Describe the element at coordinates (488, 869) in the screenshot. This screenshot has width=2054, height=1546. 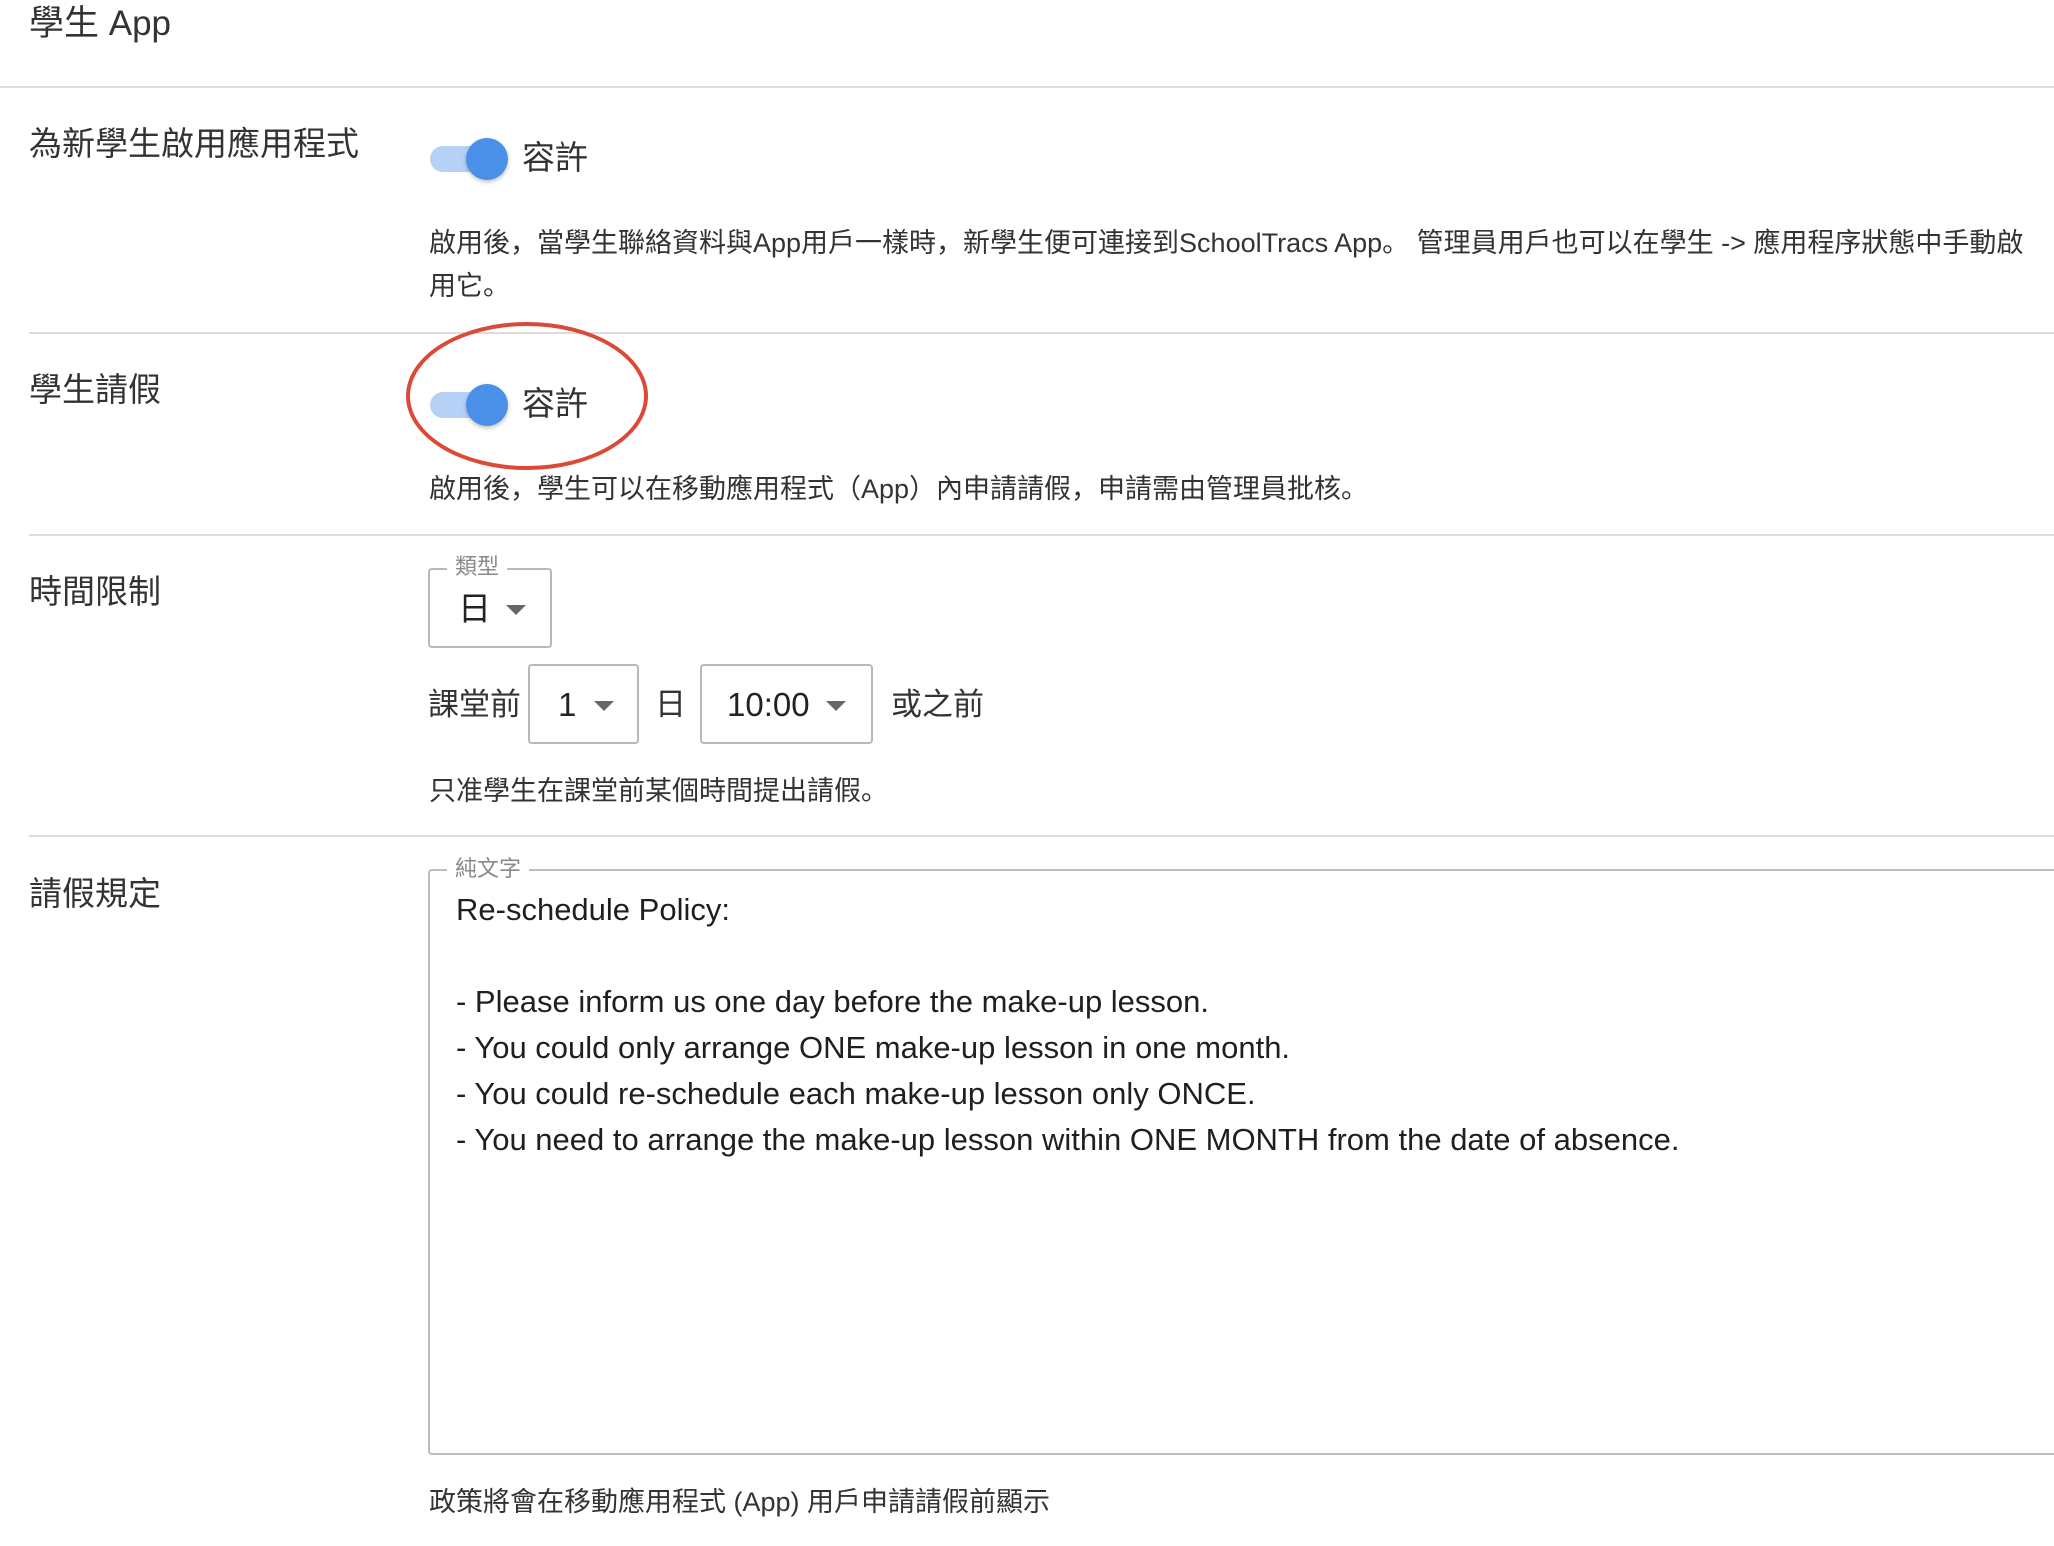
I see `leave-policy-legend: 純文字` at that location.